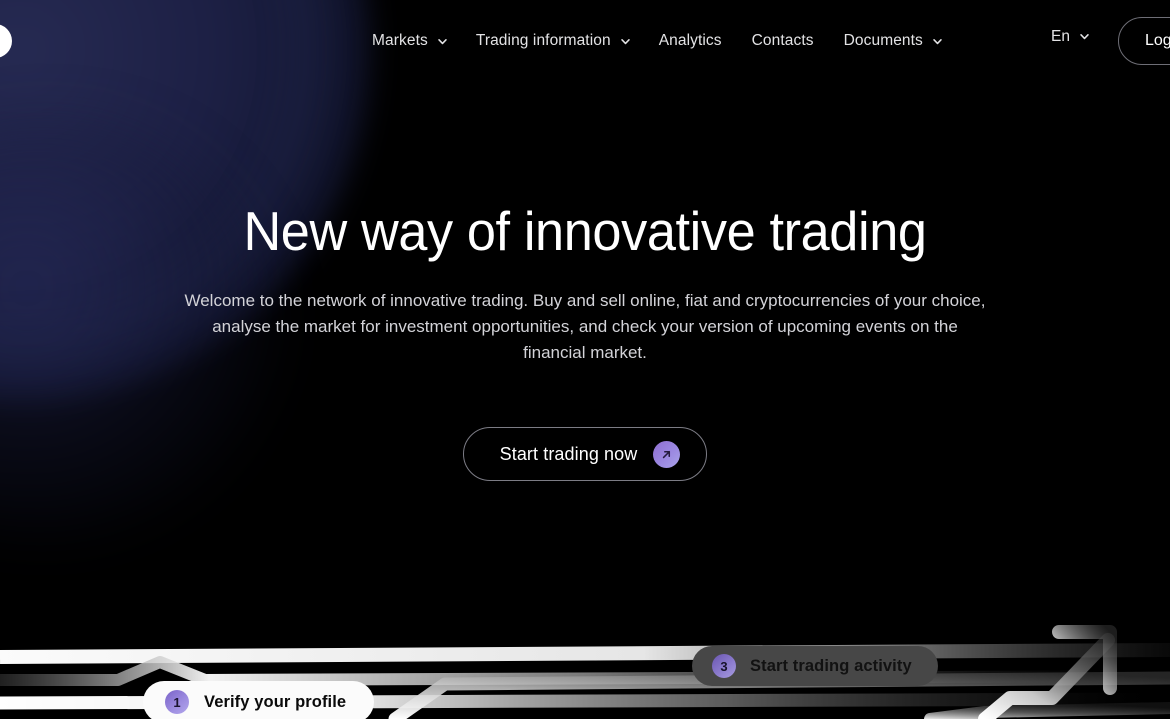 The image size is (1170, 719). I want to click on cta-container: Start trading now, so click(585, 454).